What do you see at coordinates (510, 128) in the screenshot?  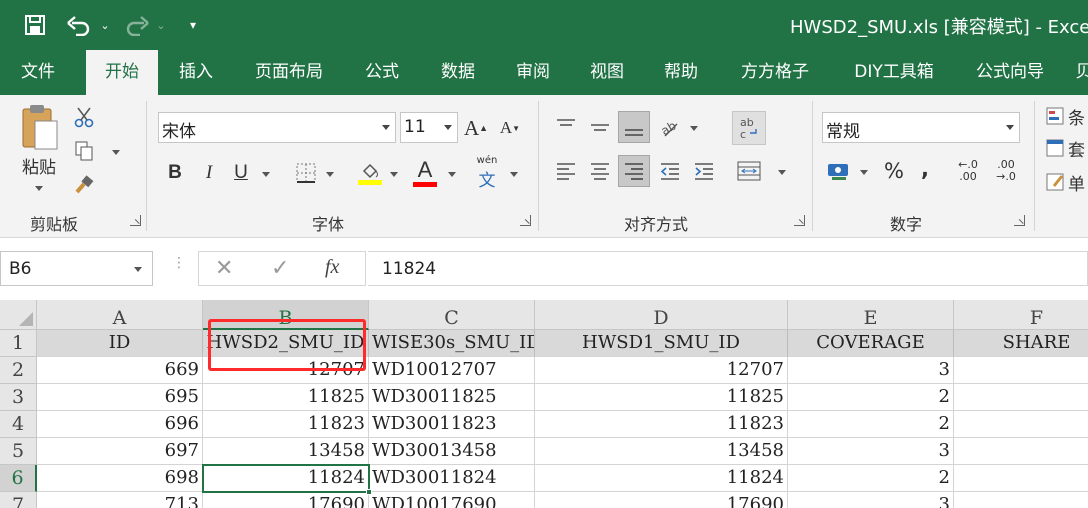 I see `decrease-font-size-icon: A ▼` at bounding box center [510, 128].